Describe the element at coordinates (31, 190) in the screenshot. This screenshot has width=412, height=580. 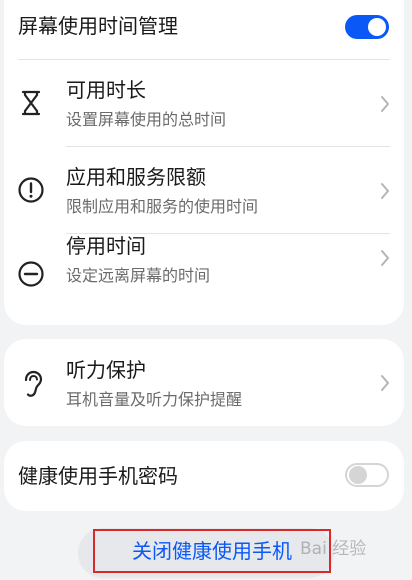
I see `exclamation-circle-icon` at that location.